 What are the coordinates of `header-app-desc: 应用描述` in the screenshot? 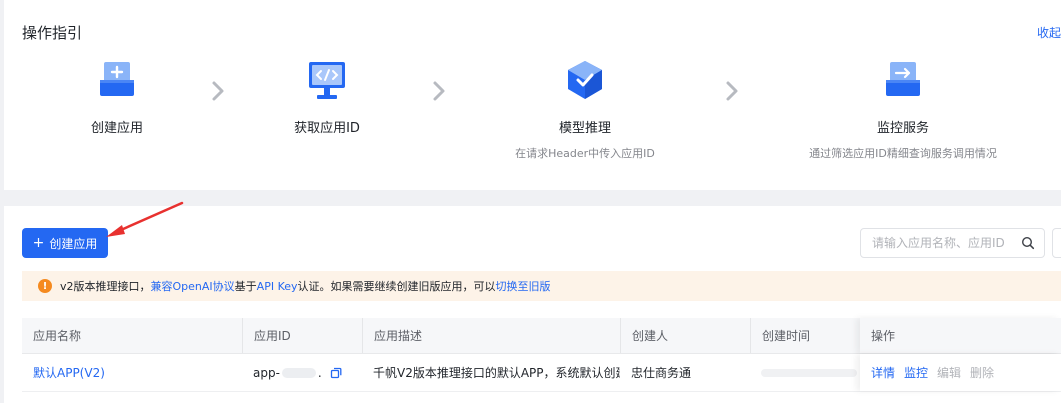 It's located at (491, 335).